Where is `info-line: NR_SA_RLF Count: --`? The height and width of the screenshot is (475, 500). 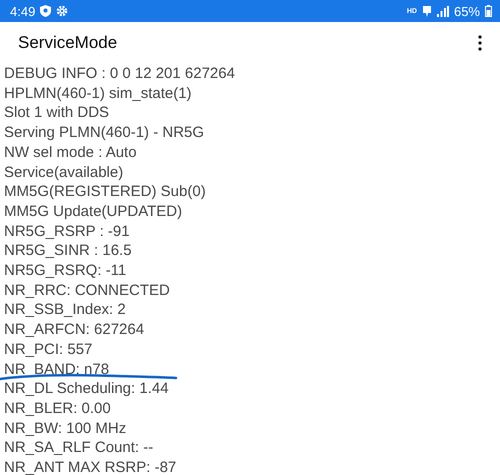 info-line: NR_SA_RLF Count: -- is located at coordinates (79, 447).